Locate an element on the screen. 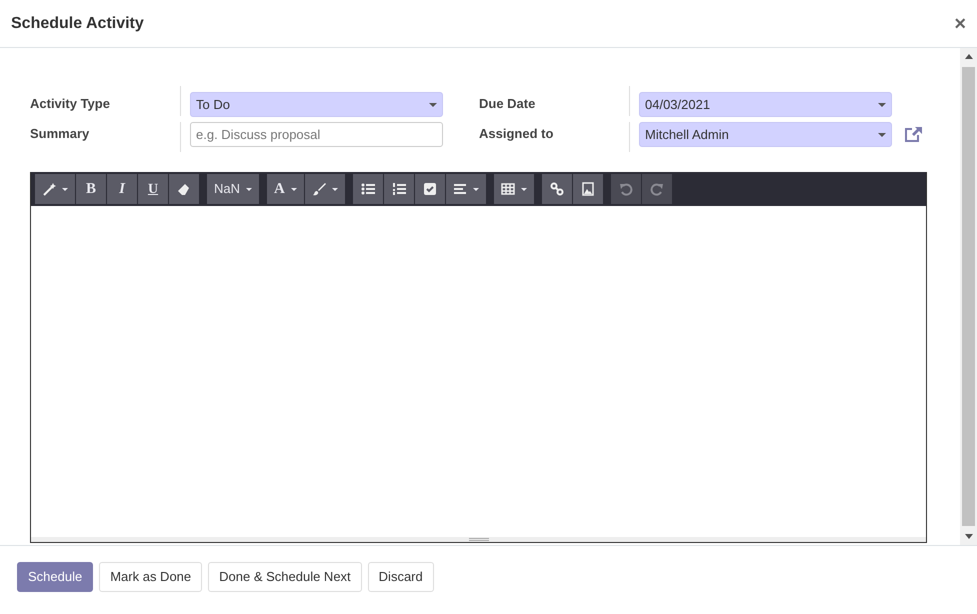 The image size is (977, 614). bullet-list-icon is located at coordinates (367, 189).